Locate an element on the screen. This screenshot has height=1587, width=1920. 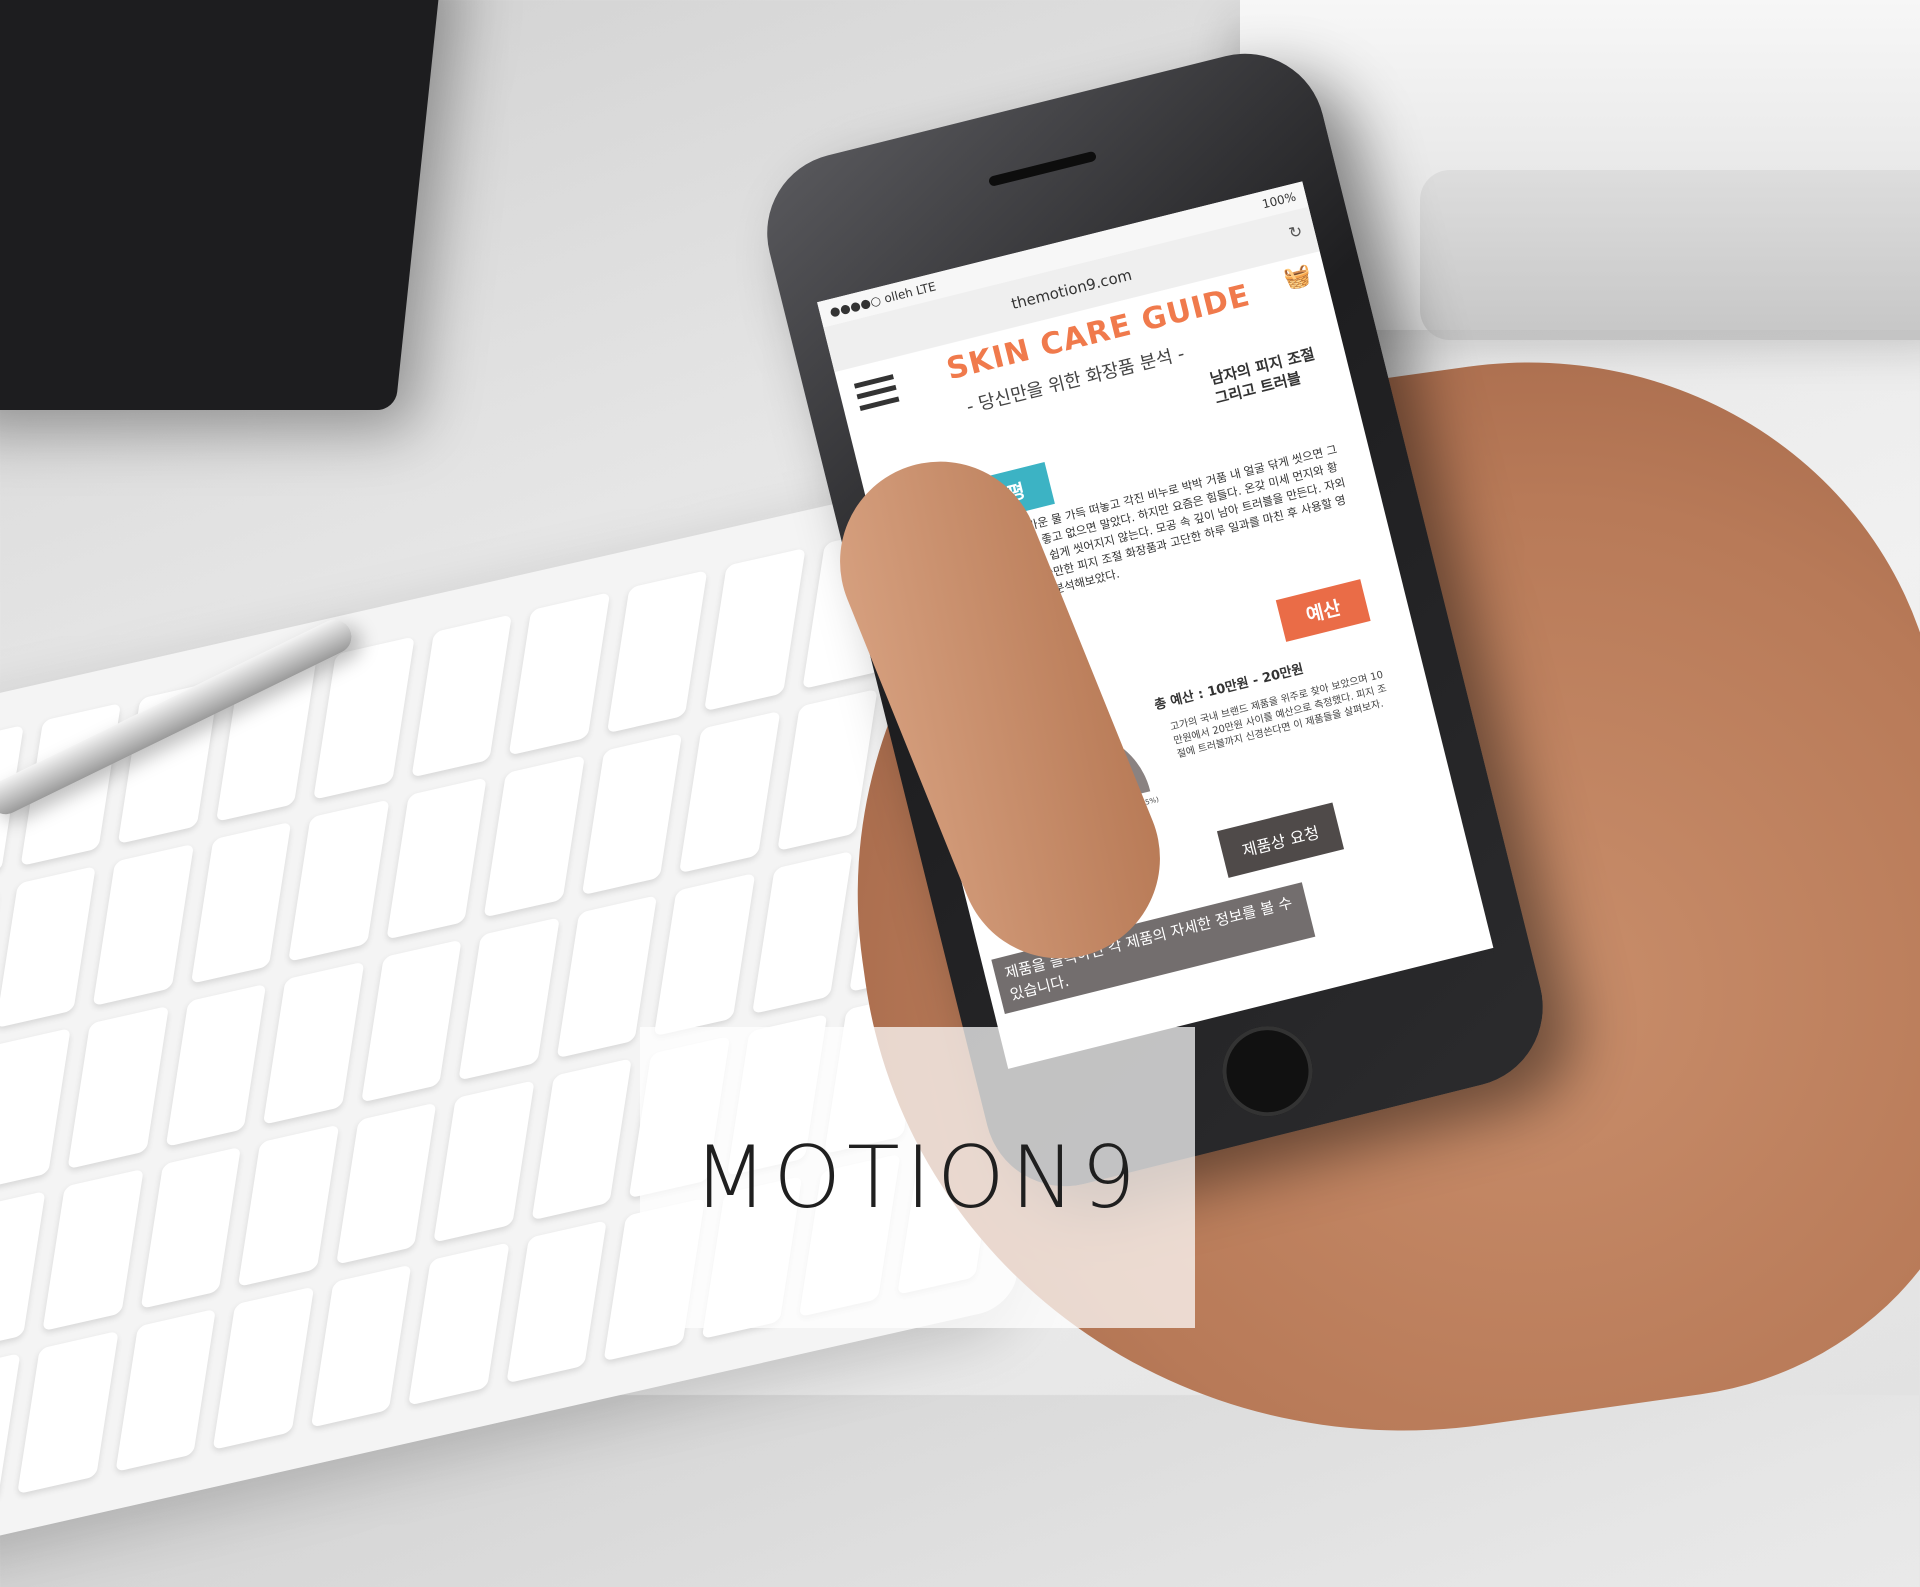
reload-icon: ↻ is located at coordinates (1296, 232).